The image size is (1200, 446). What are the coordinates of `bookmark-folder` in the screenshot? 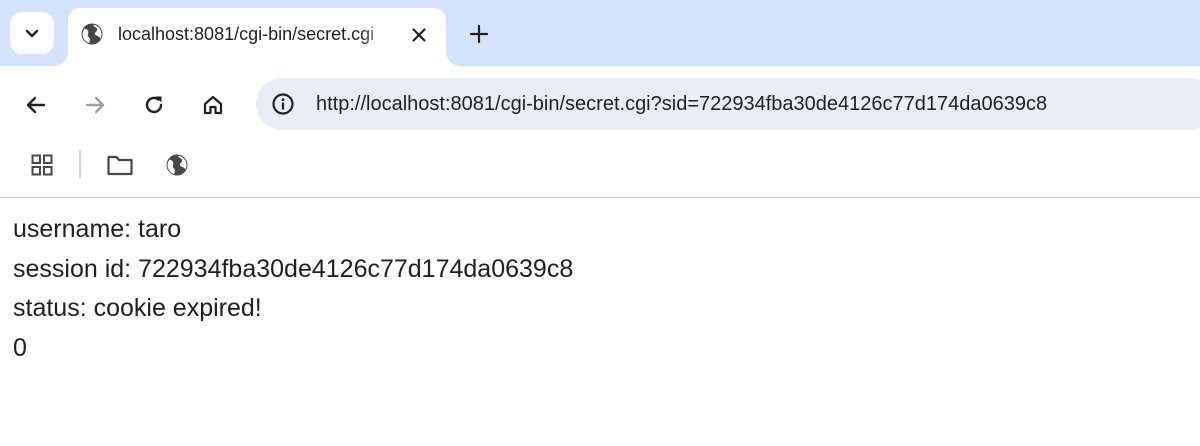 It's located at (120, 165).